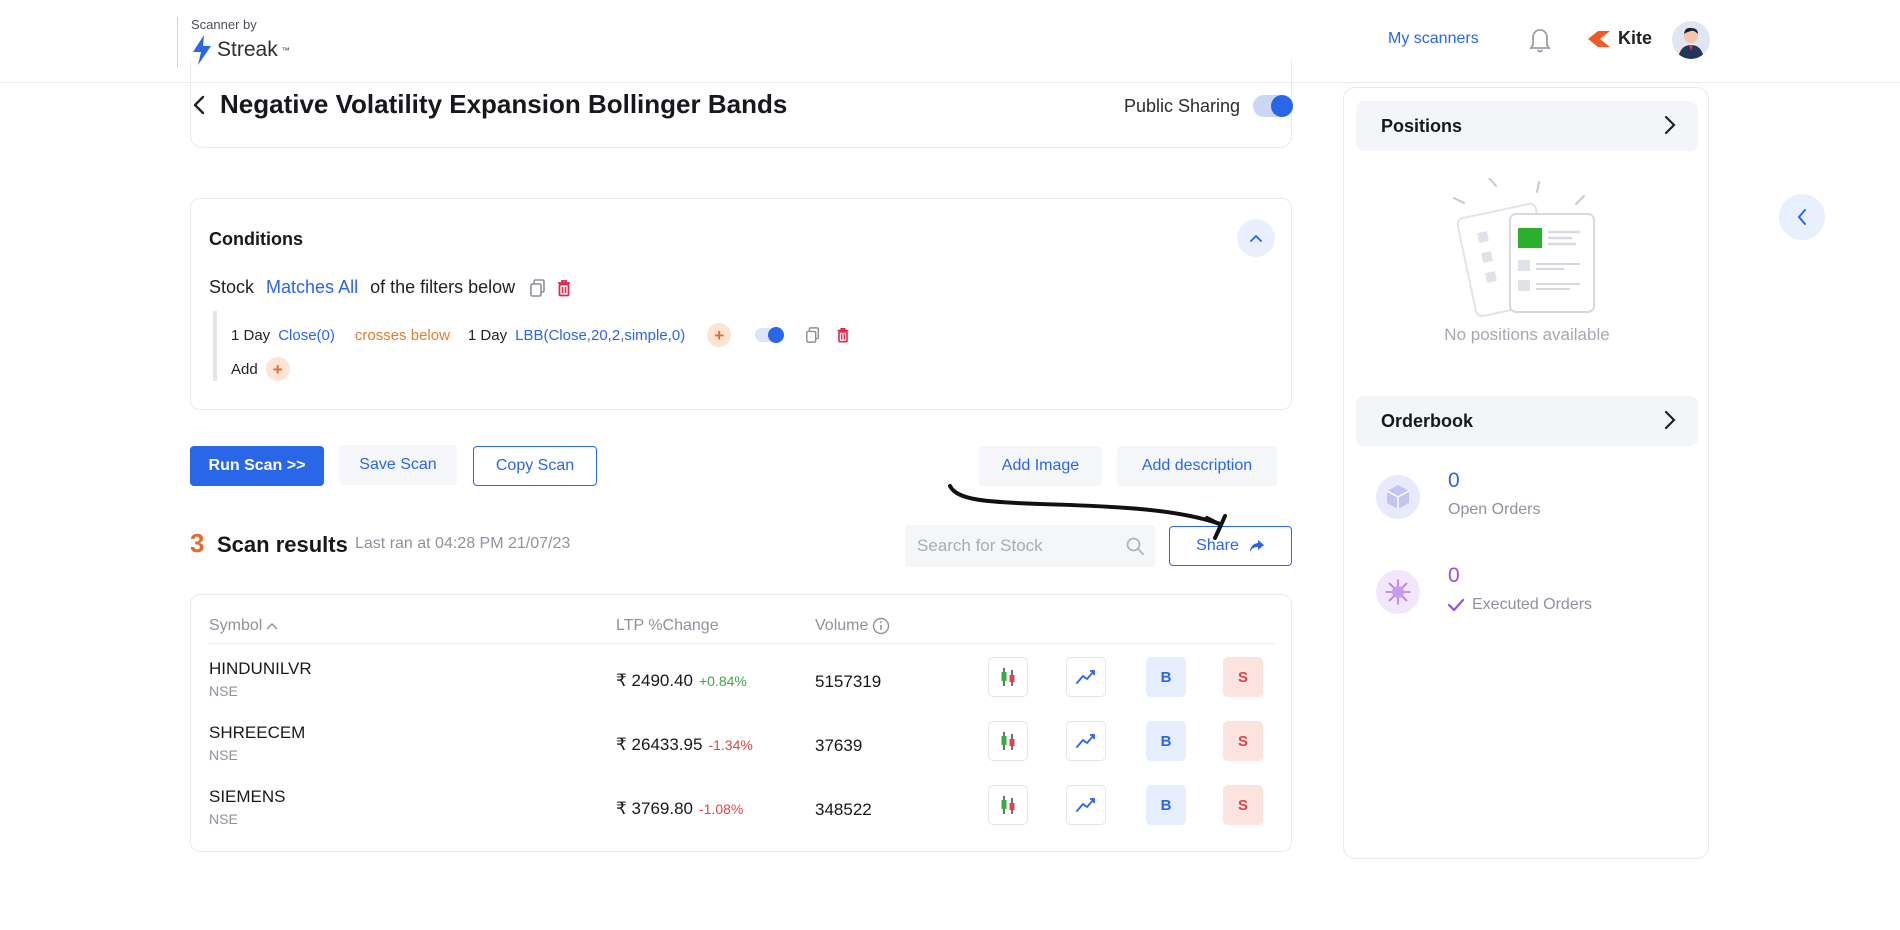 The image size is (1900, 930). I want to click on column-ltp: LTP %Change, so click(667, 626).